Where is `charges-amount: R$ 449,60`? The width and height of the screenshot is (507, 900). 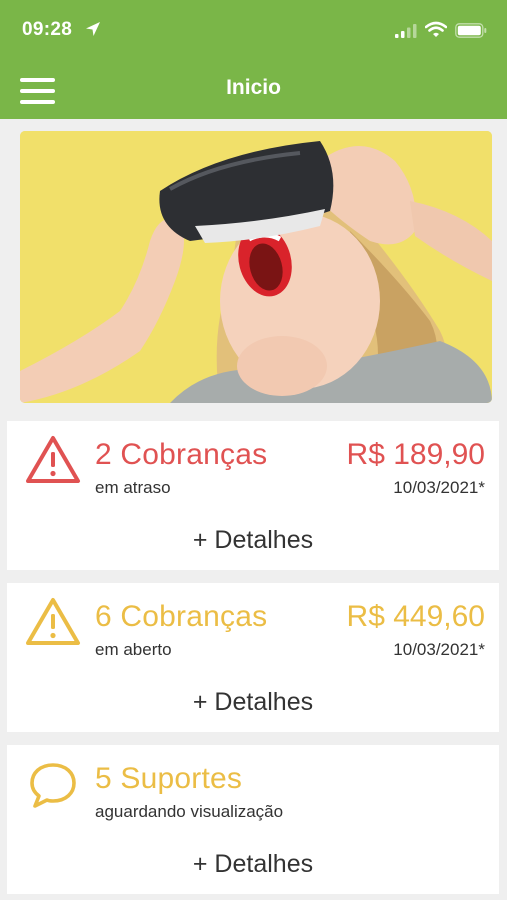 charges-amount: R$ 449,60 is located at coordinates (415, 616).